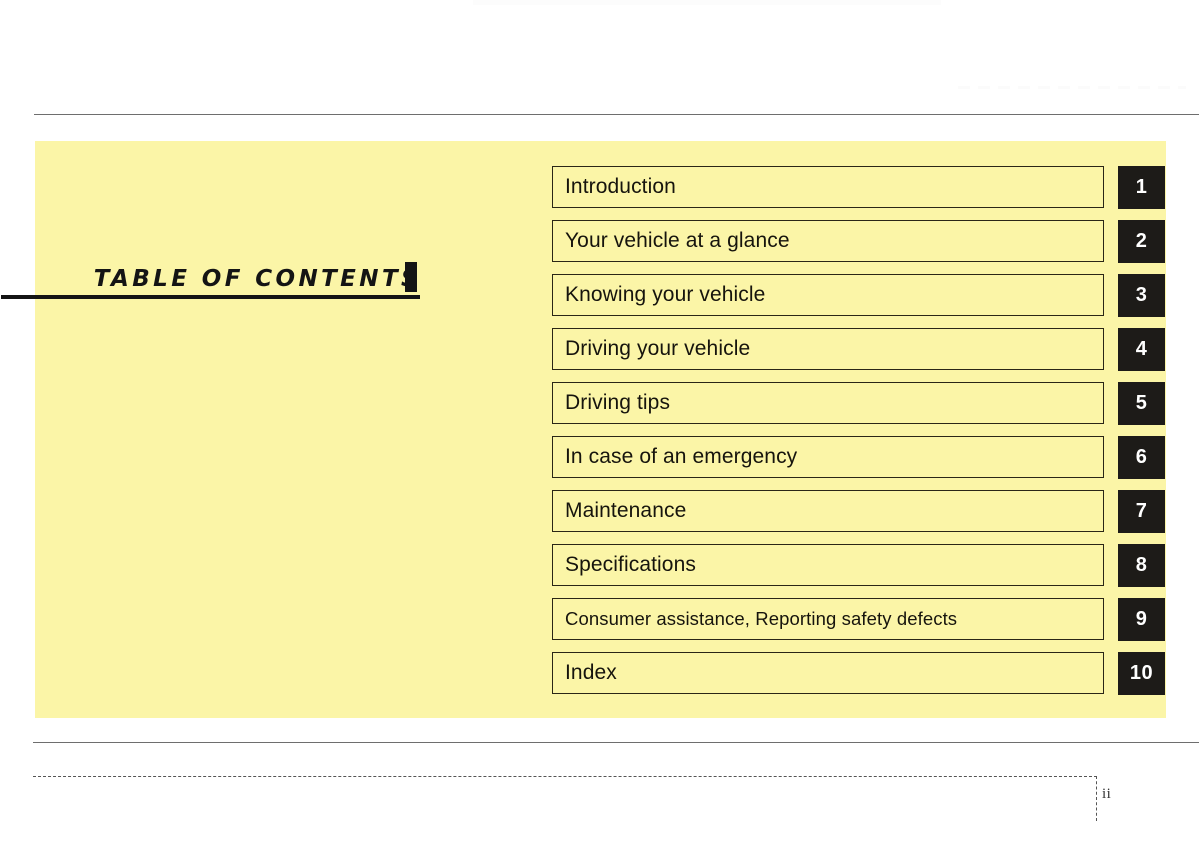 Image resolution: width=1200 pixels, height=861 pixels. I want to click on list-item: Introduction 1, so click(859, 188).